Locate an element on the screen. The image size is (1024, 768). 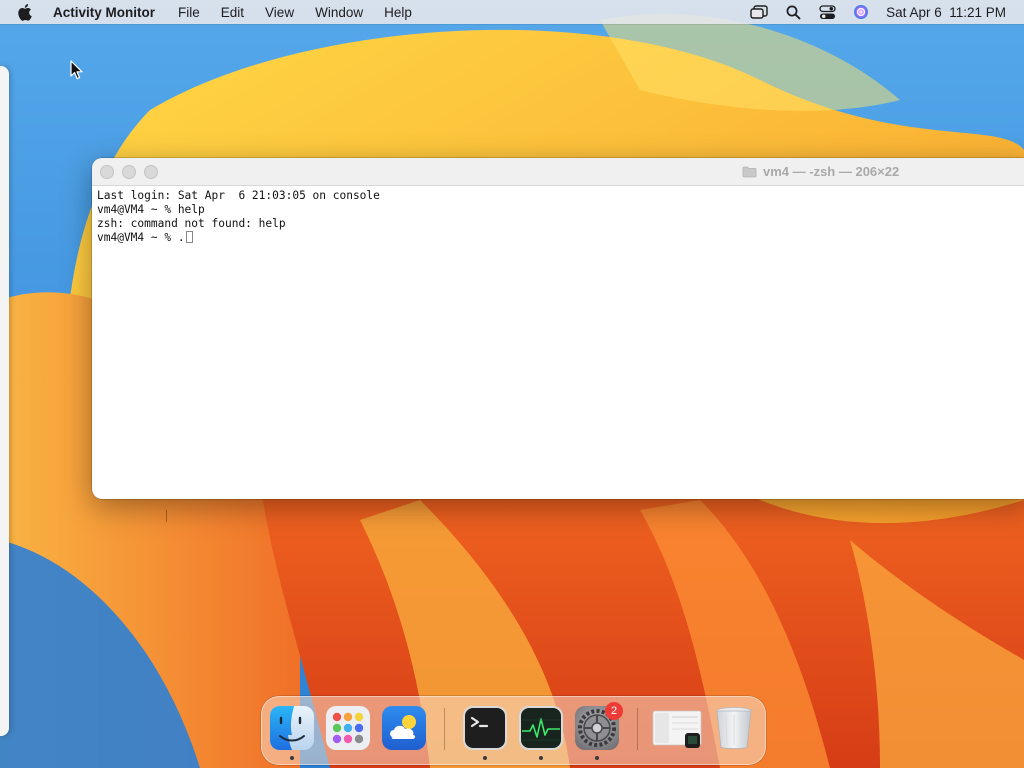
window-controls is located at coordinates (129, 172).